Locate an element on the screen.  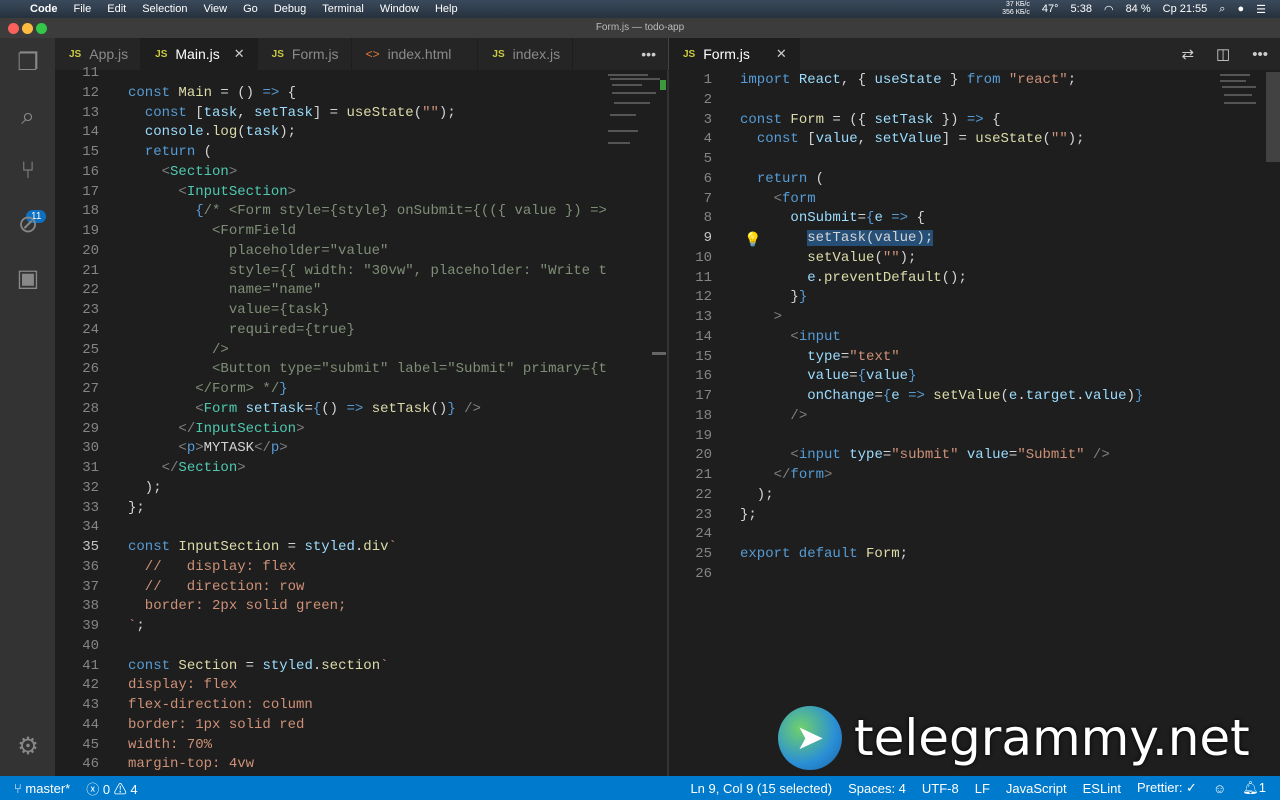
code-line: 7 <form is located at coordinates (974, 200).